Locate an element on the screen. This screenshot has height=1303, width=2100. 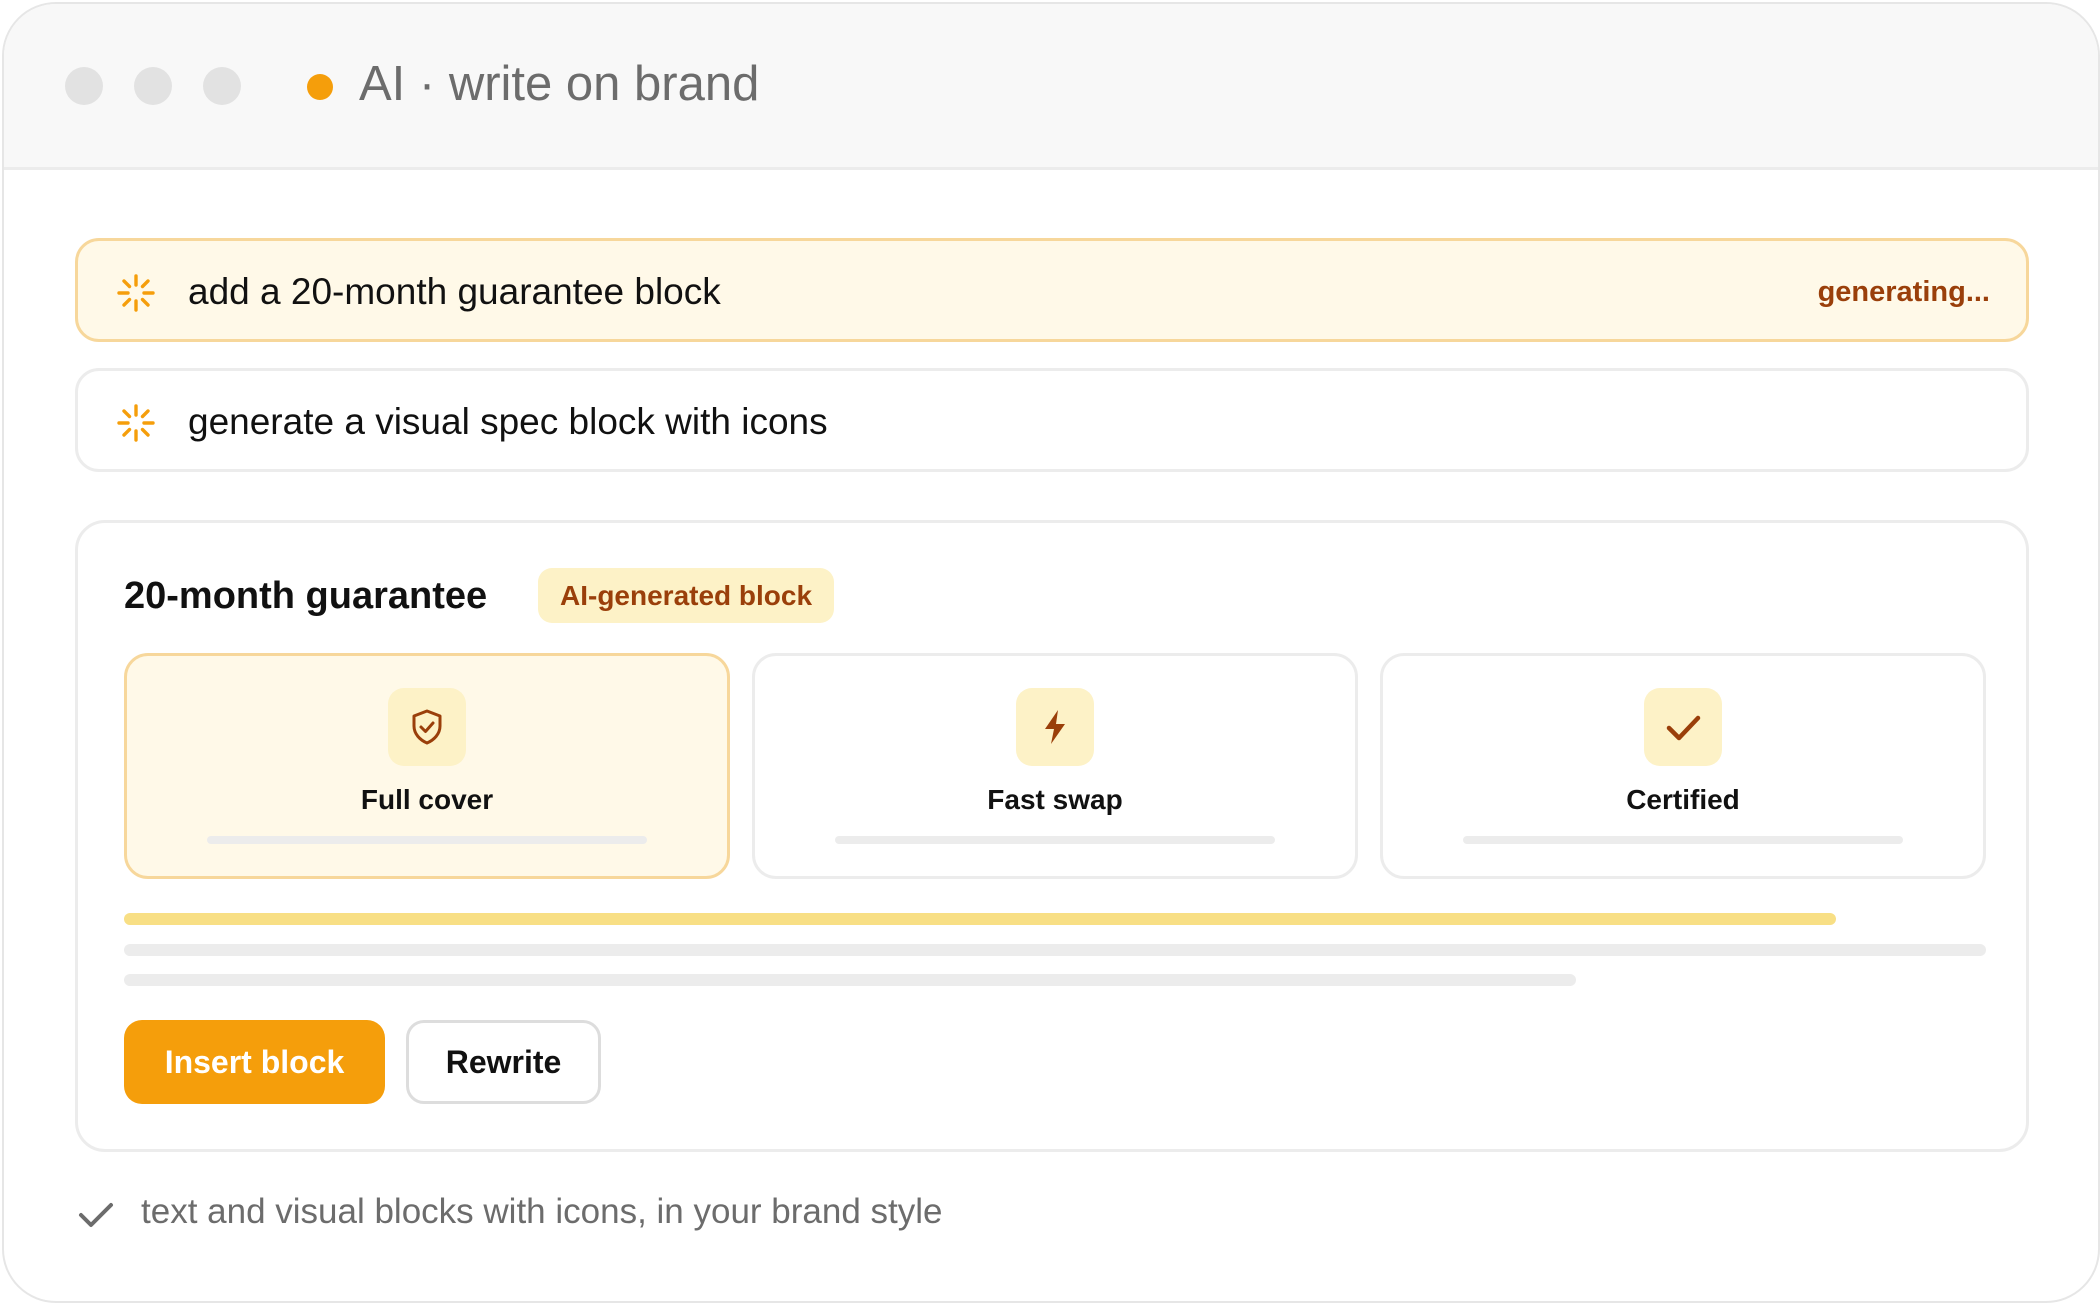
feature-tile-certified: Certified is located at coordinates (1683, 766).